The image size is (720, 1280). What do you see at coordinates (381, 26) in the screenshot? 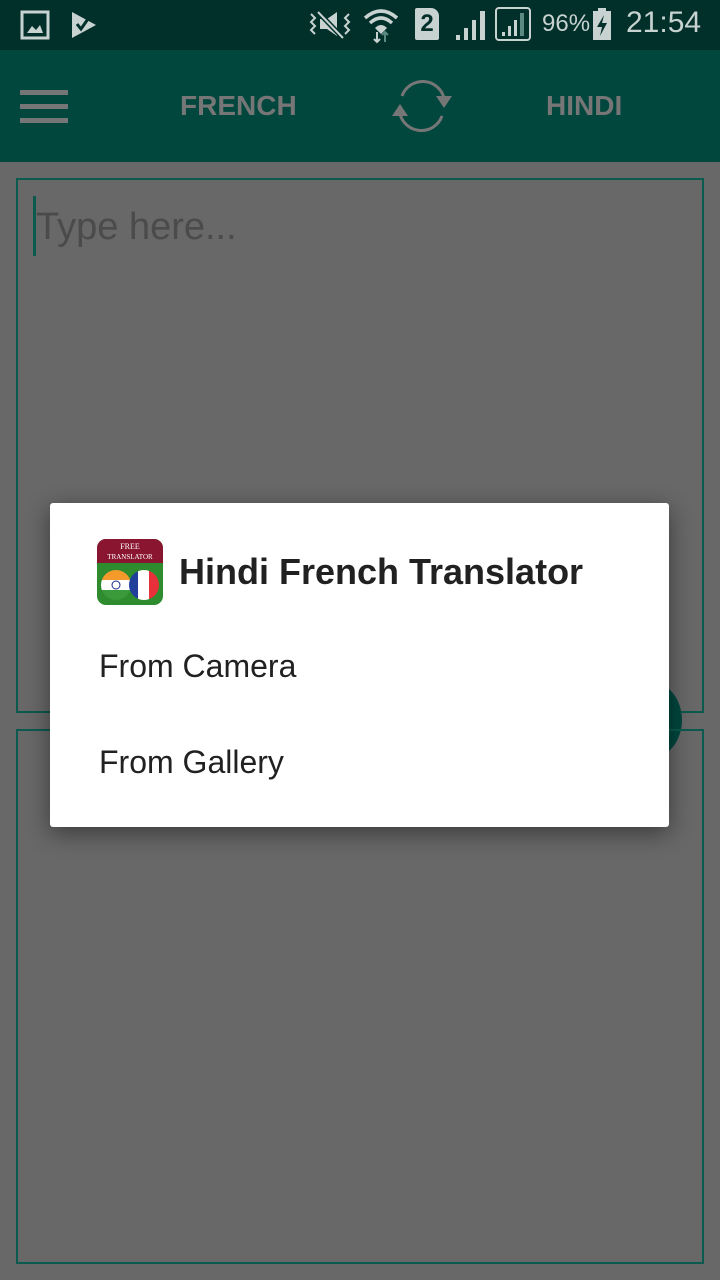
I see `wifi-icon` at bounding box center [381, 26].